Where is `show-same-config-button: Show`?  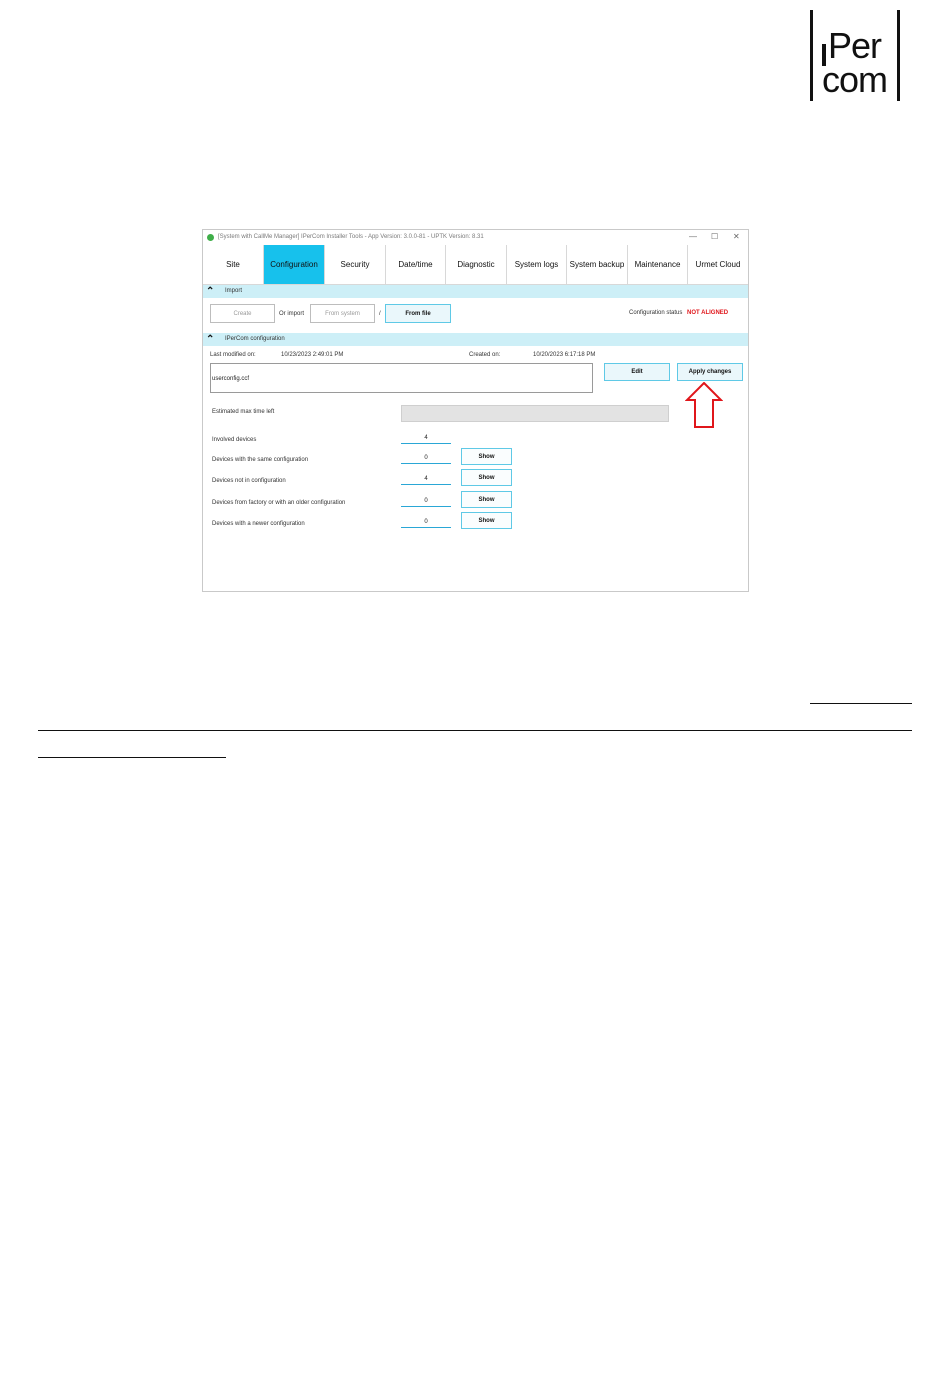 show-same-config-button: Show is located at coordinates (486, 456).